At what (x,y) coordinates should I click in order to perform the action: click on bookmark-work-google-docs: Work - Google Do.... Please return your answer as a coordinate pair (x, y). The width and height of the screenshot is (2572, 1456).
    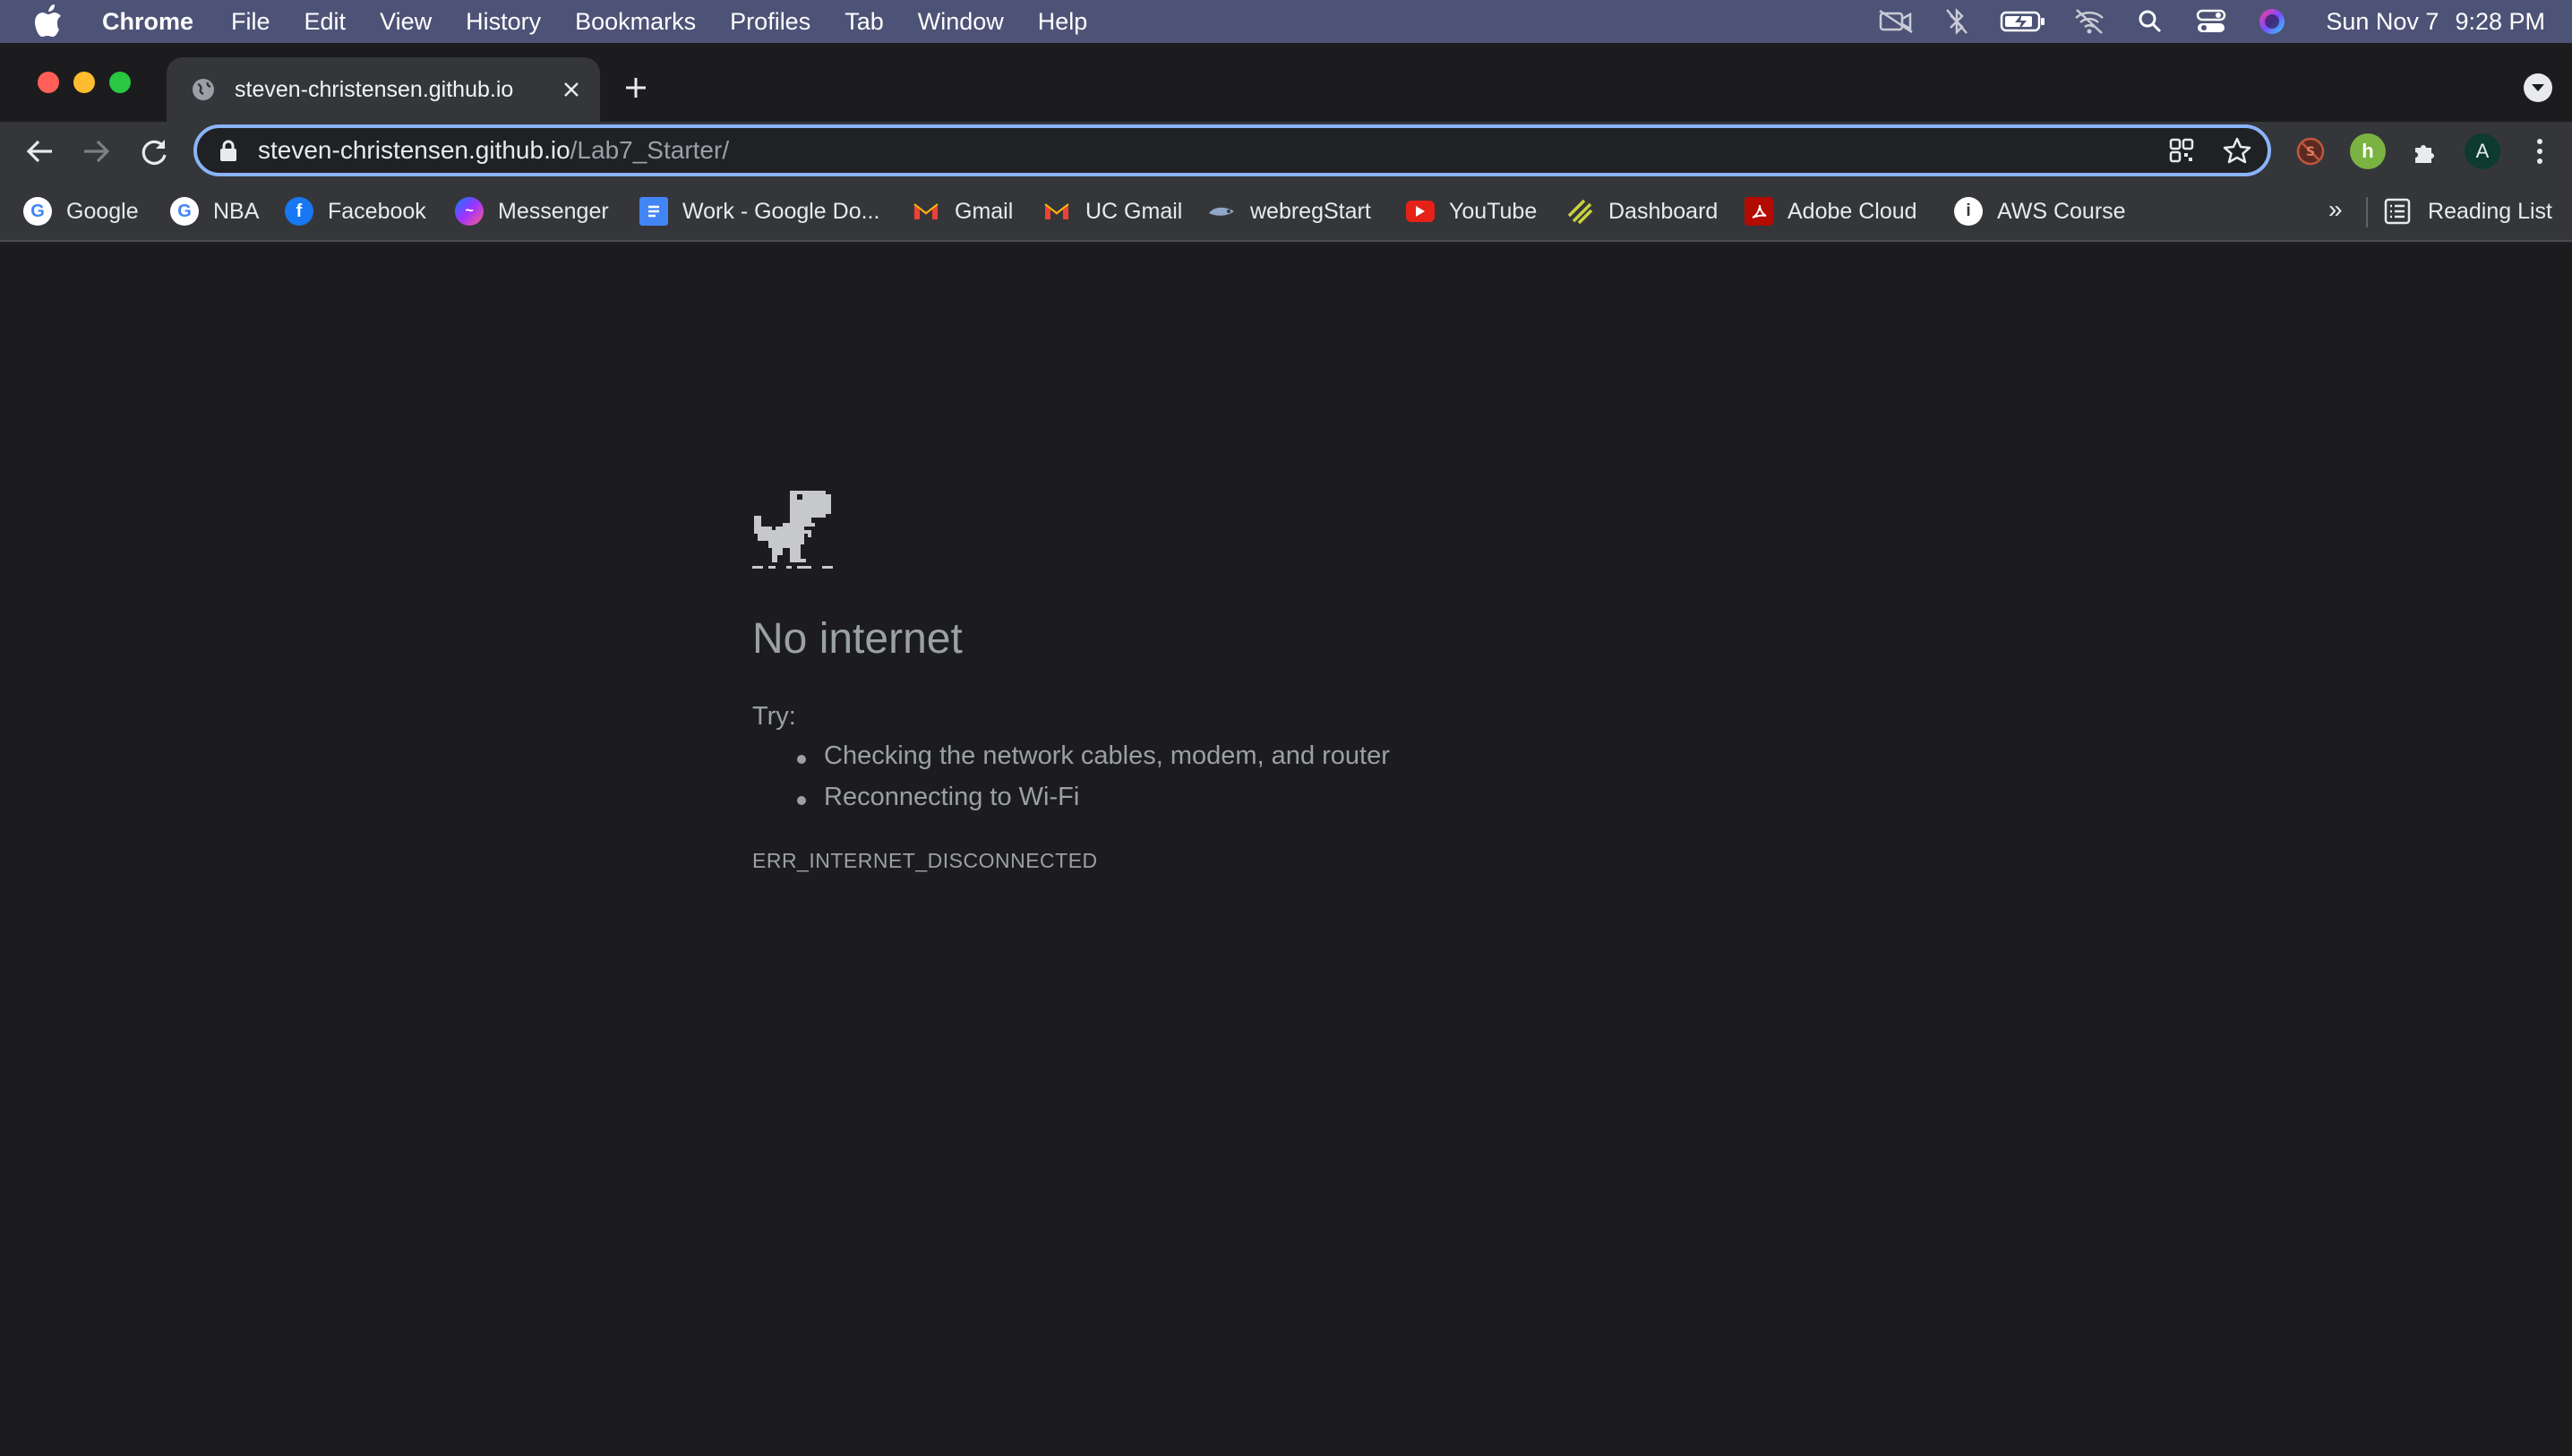
    Looking at the image, I should click on (759, 211).